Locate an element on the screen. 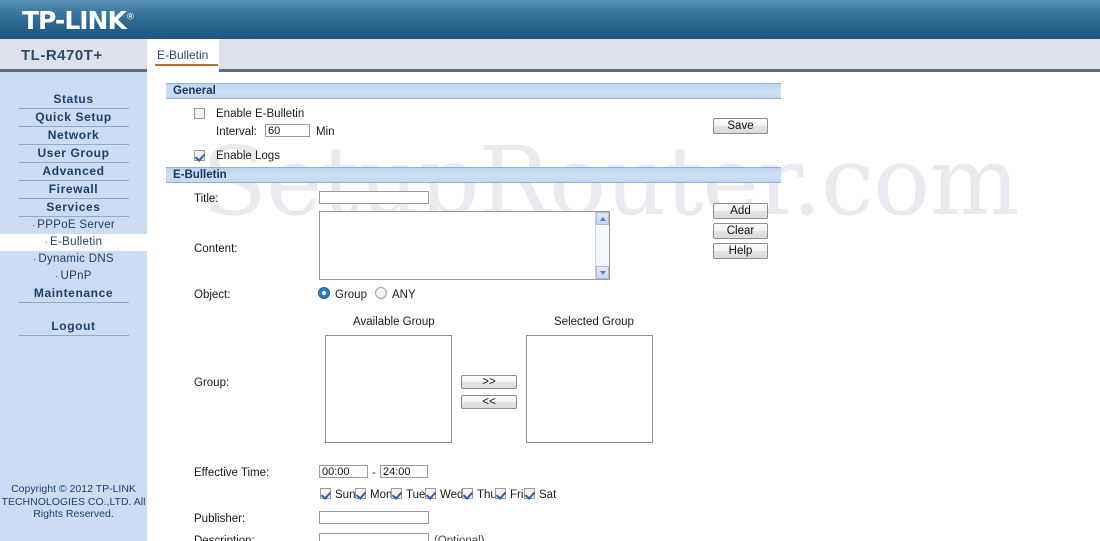  object-radio-group is located at coordinates (324, 293).